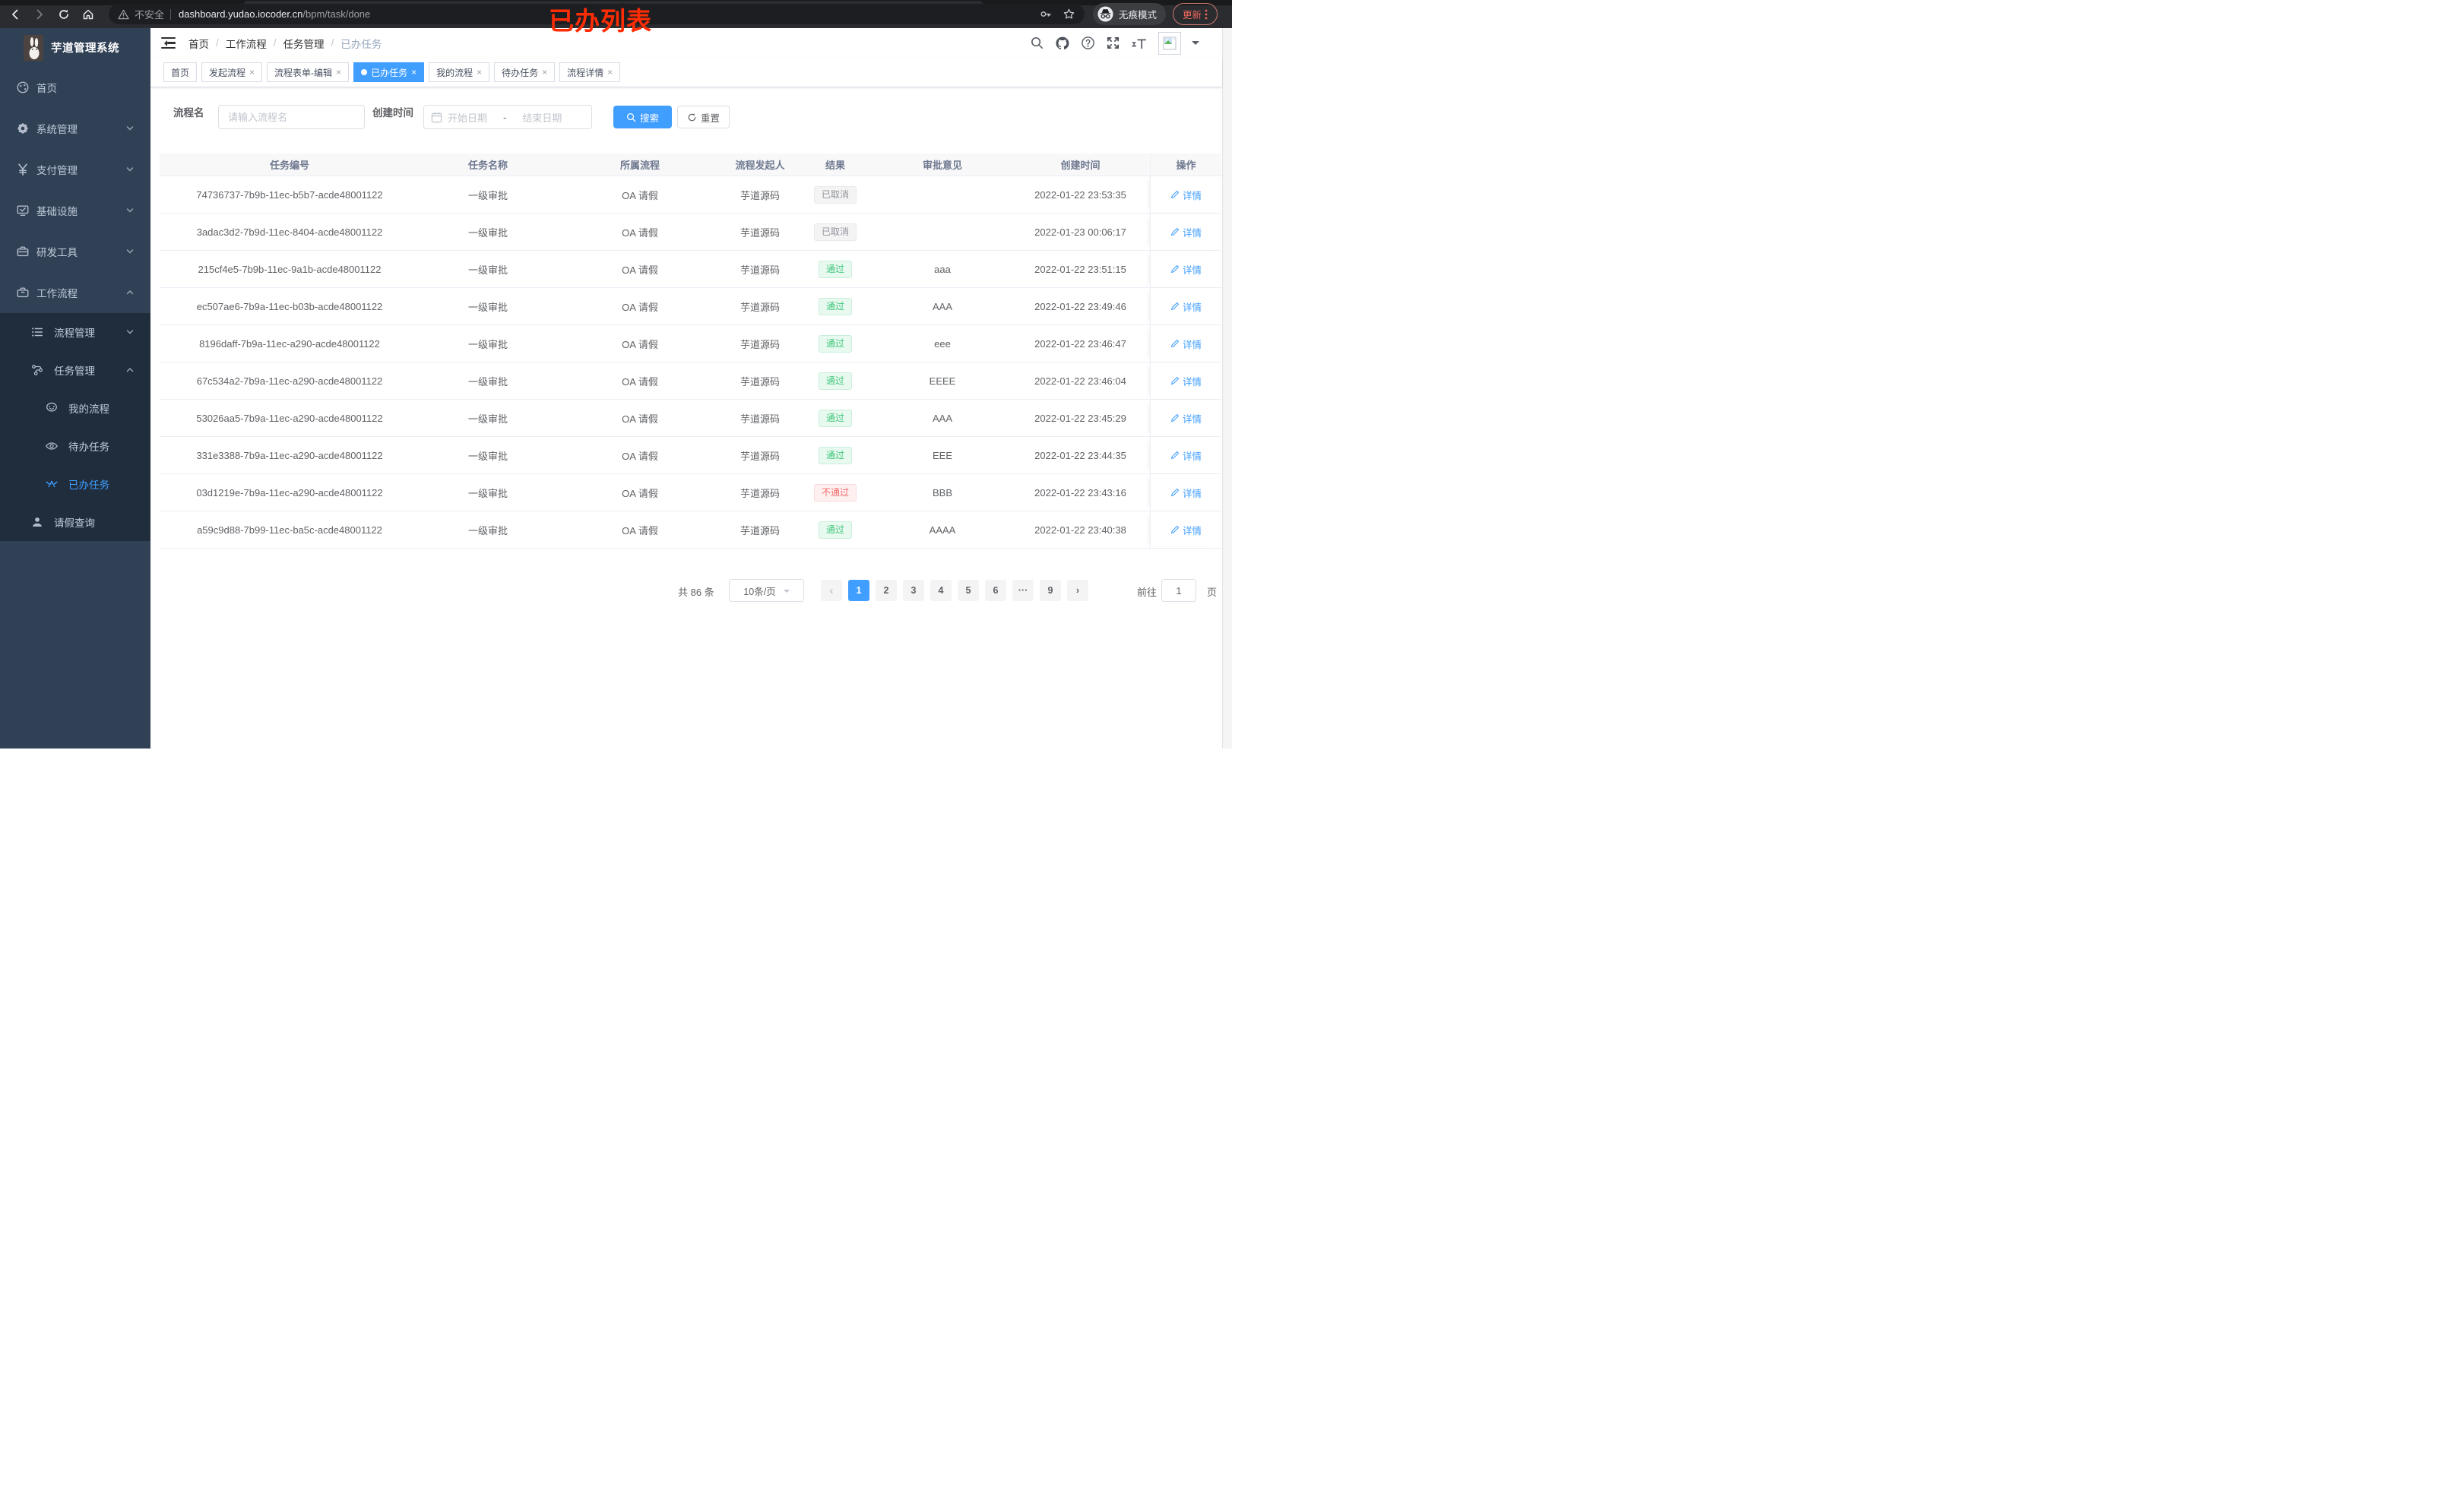 The image size is (2464, 1497). Describe the element at coordinates (858, 590) in the screenshot. I see `page-button-1: 1` at that location.